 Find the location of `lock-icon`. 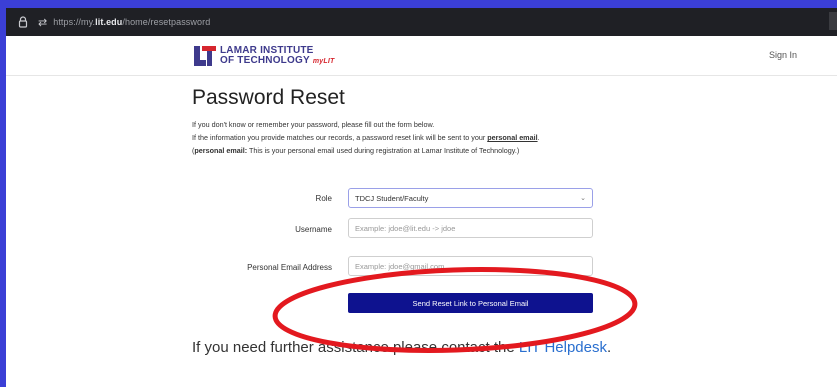

lock-icon is located at coordinates (23, 22).